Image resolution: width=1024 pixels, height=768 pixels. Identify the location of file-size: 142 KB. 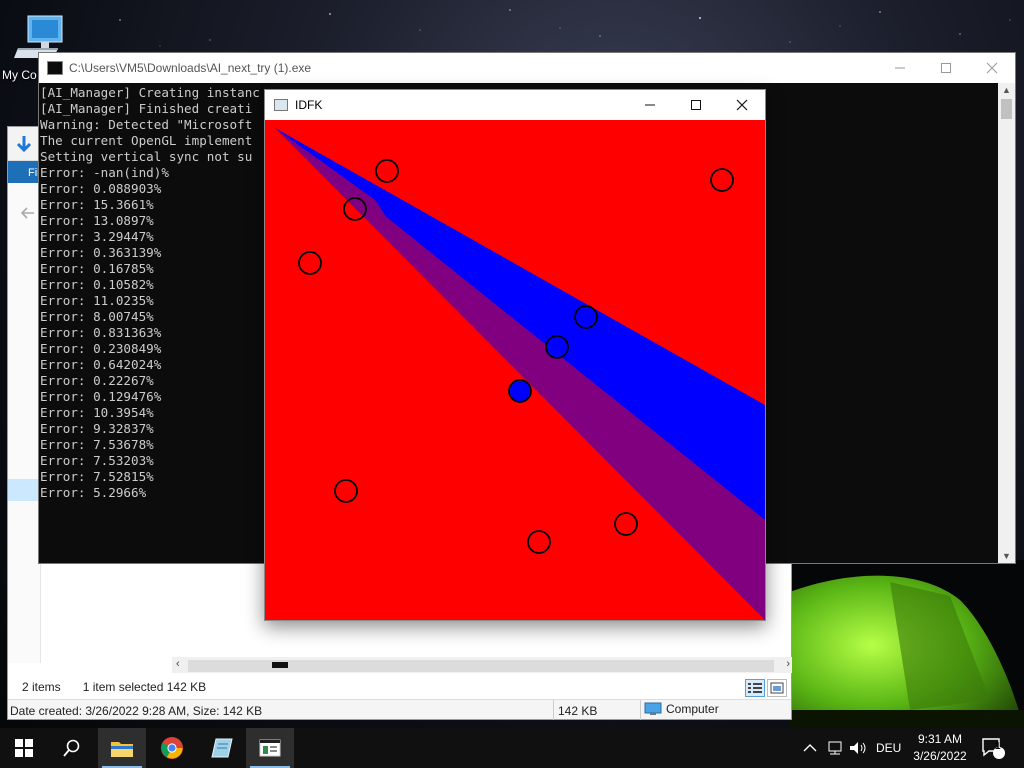
(578, 711).